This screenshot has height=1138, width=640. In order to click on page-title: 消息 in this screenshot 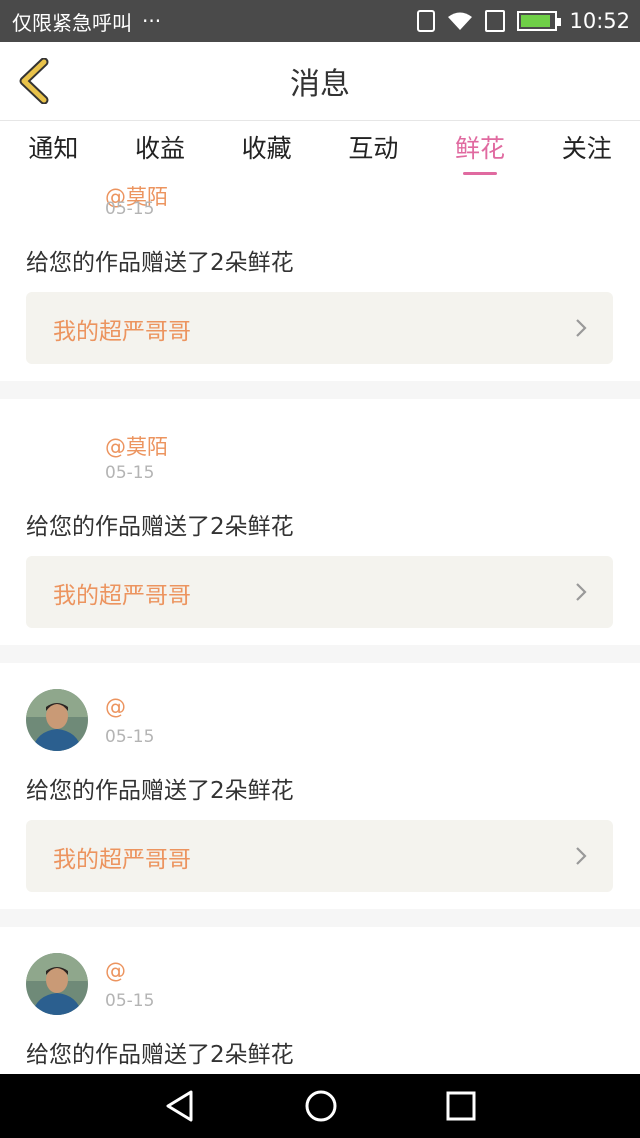, I will do `click(320, 84)`.